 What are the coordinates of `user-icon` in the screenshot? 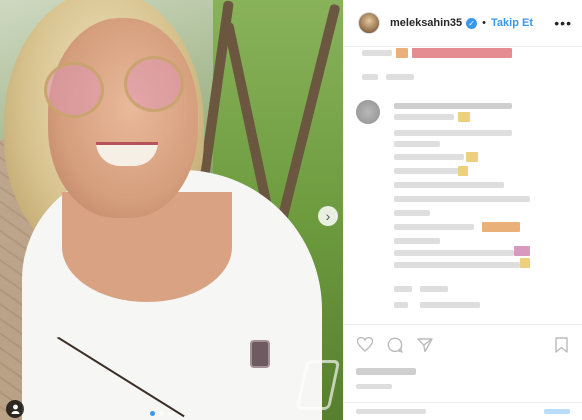 It's located at (15, 409).